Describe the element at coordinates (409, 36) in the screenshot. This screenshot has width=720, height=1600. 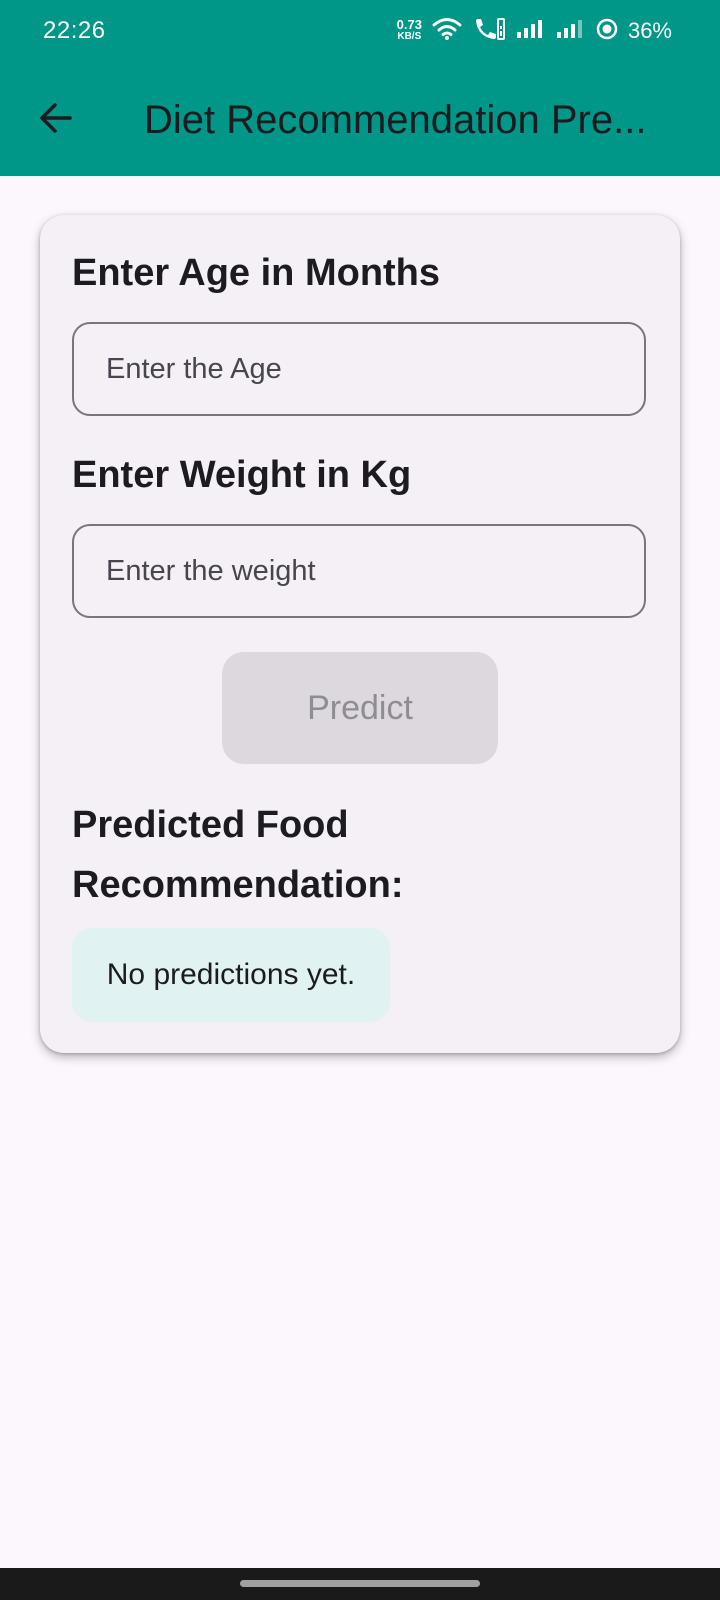
I see `network-speed-unit: KB/S` at that location.